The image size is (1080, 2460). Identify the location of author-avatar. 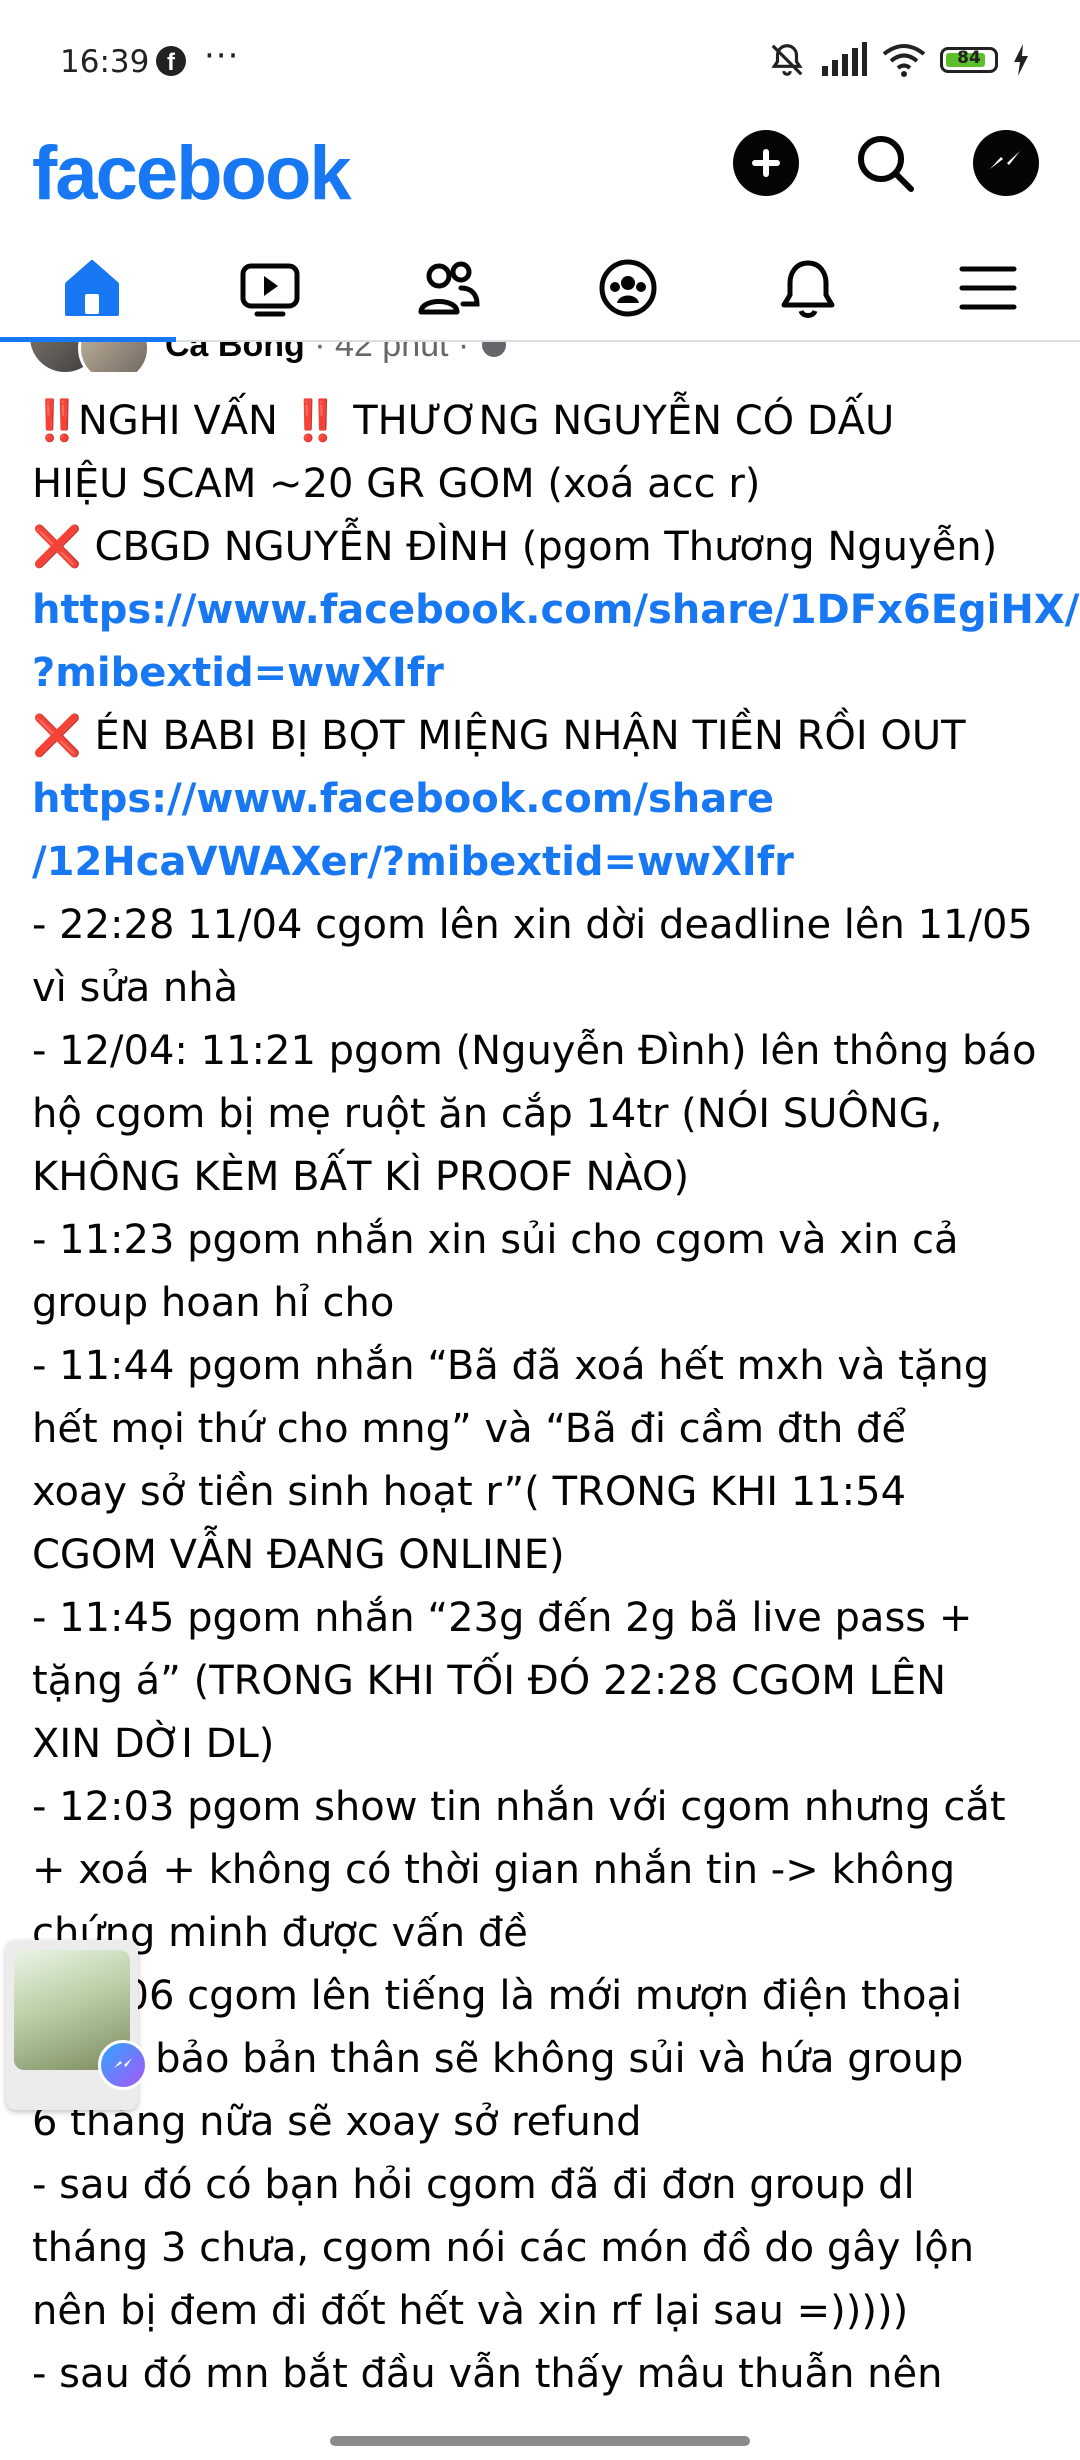
(114, 357).